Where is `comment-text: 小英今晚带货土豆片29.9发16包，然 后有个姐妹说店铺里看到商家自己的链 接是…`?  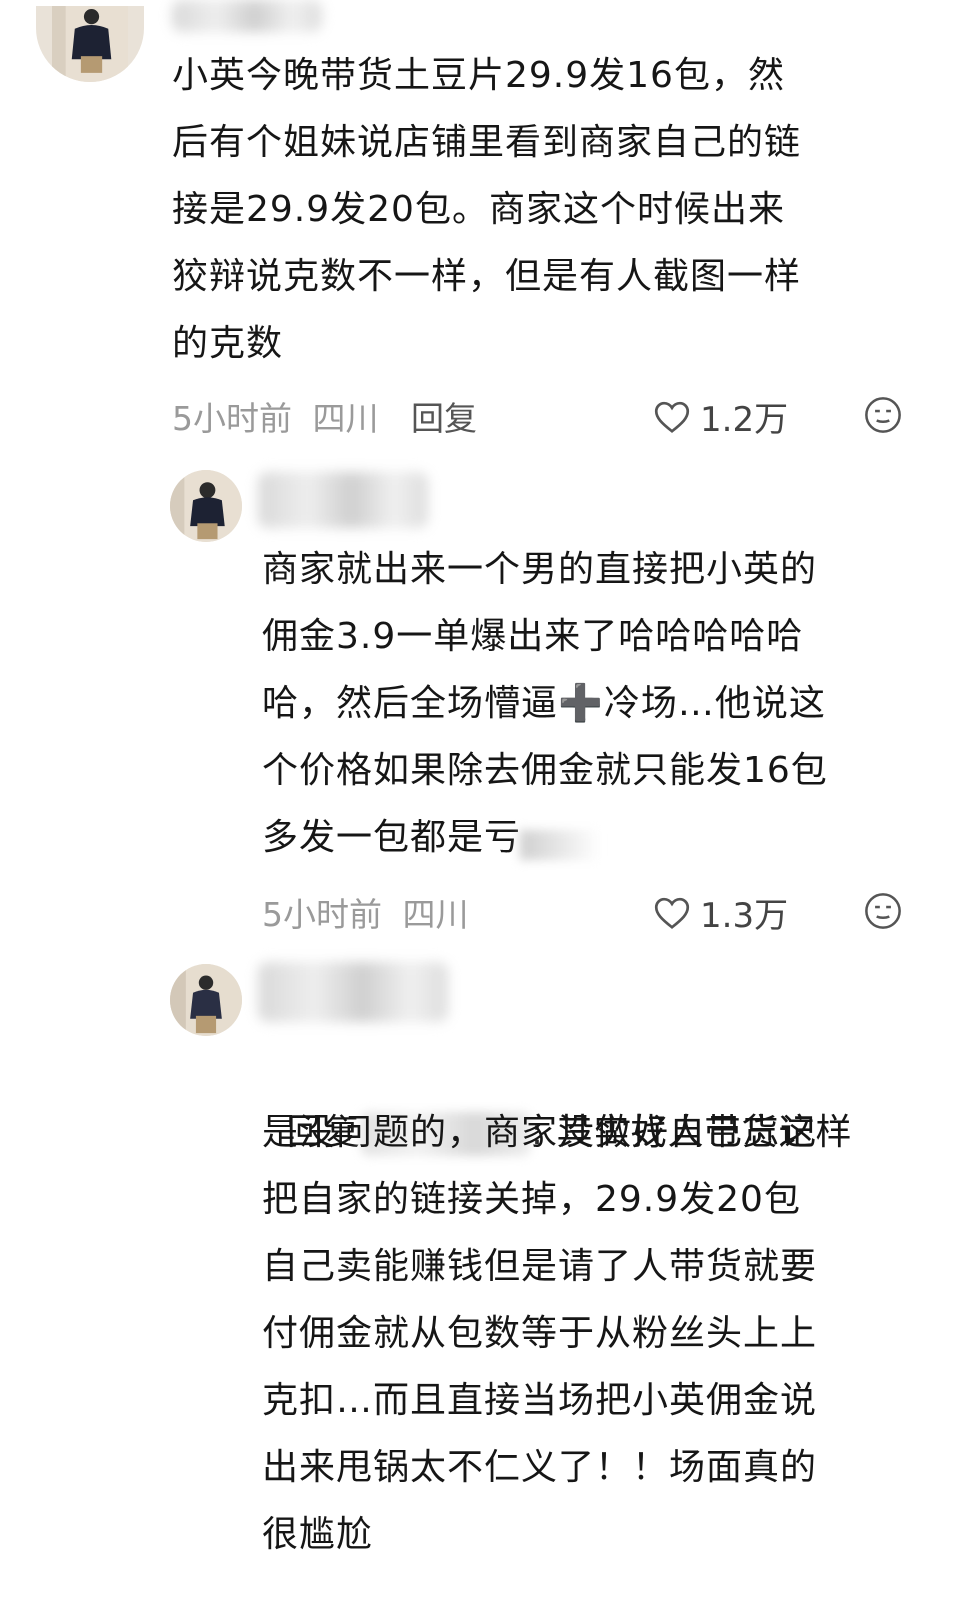 comment-text: 小英今晚带货土豆片29.9发16包，然 后有个姐妹说店铺里看到商家自己的链 接是… is located at coordinates (487, 209).